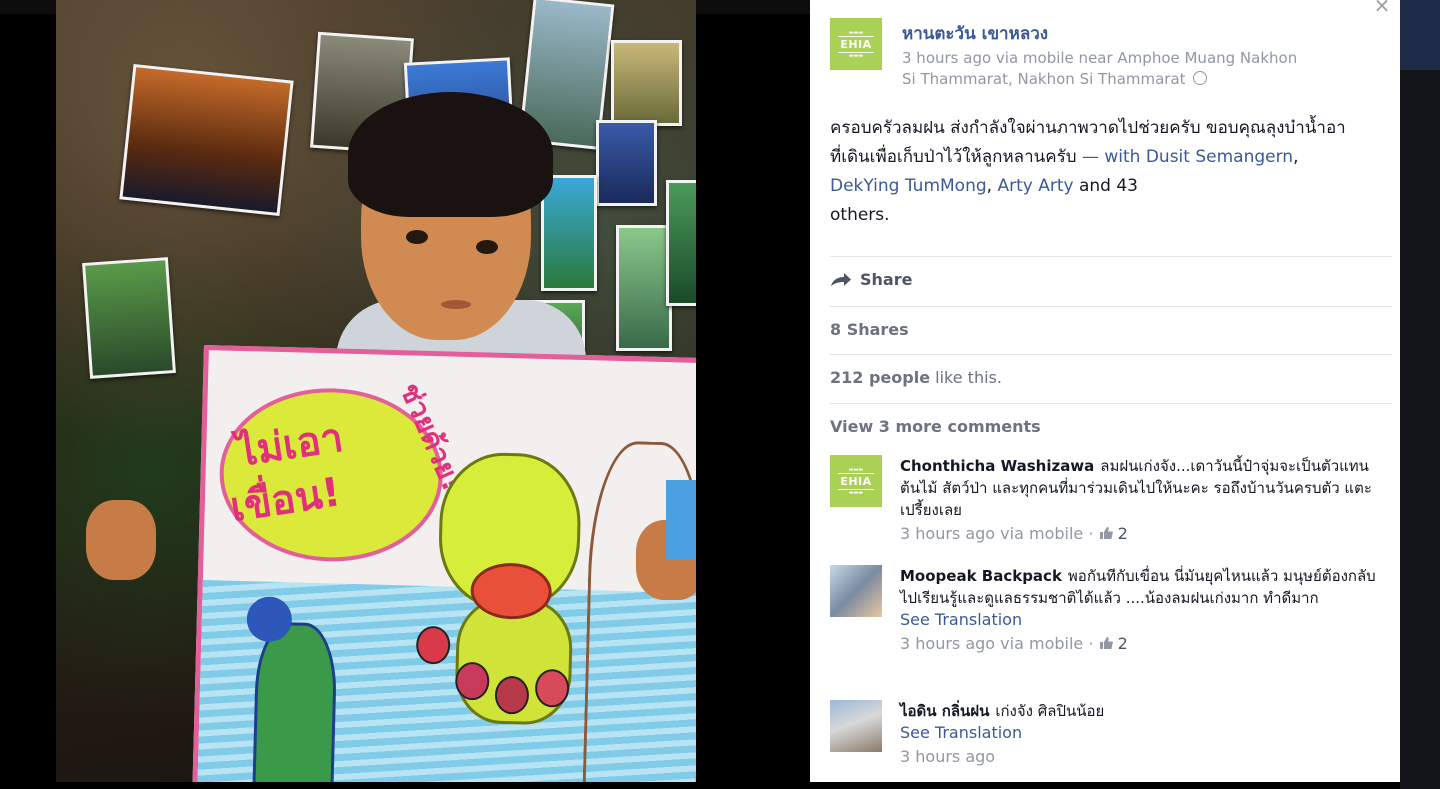  What do you see at coordinates (1382, 8) in the screenshot?
I see `close-icon: ×` at bounding box center [1382, 8].